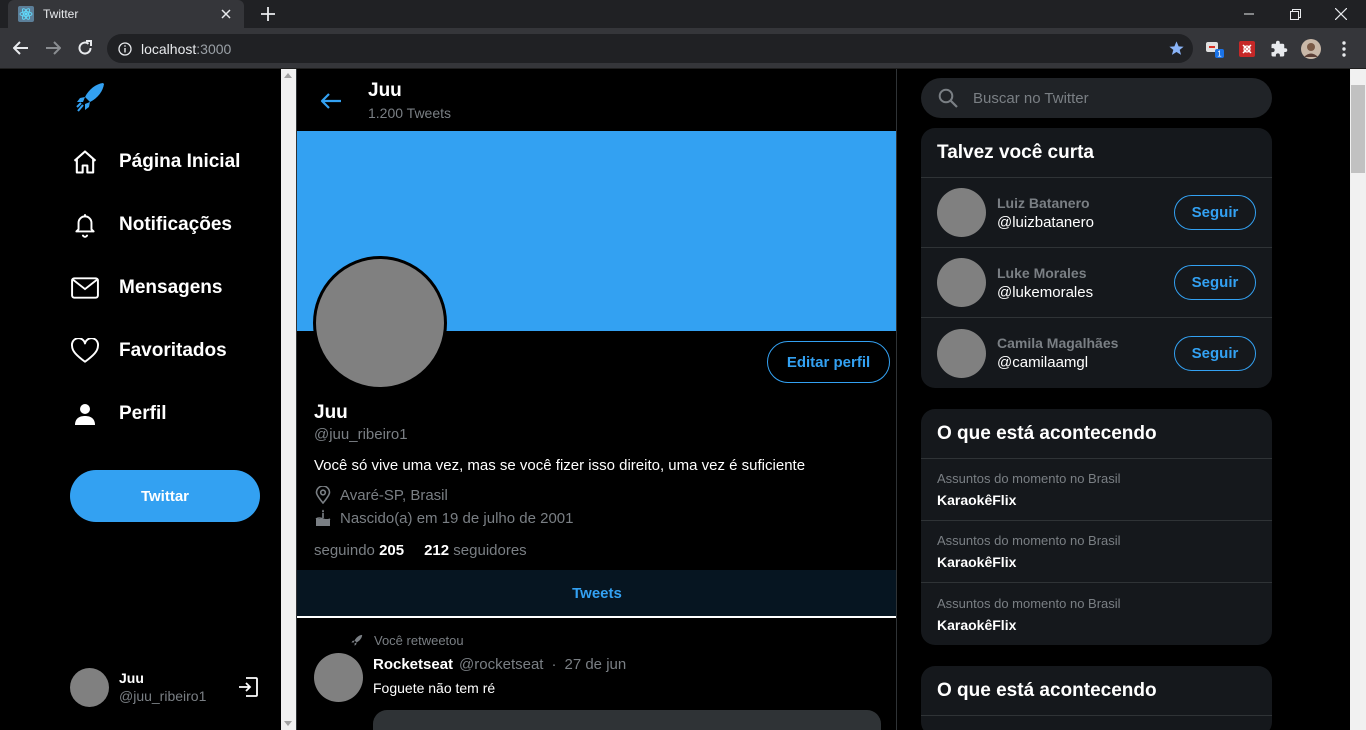 The image size is (1366, 730). Describe the element at coordinates (331, 412) in the screenshot. I see `profile-name: Juu` at that location.